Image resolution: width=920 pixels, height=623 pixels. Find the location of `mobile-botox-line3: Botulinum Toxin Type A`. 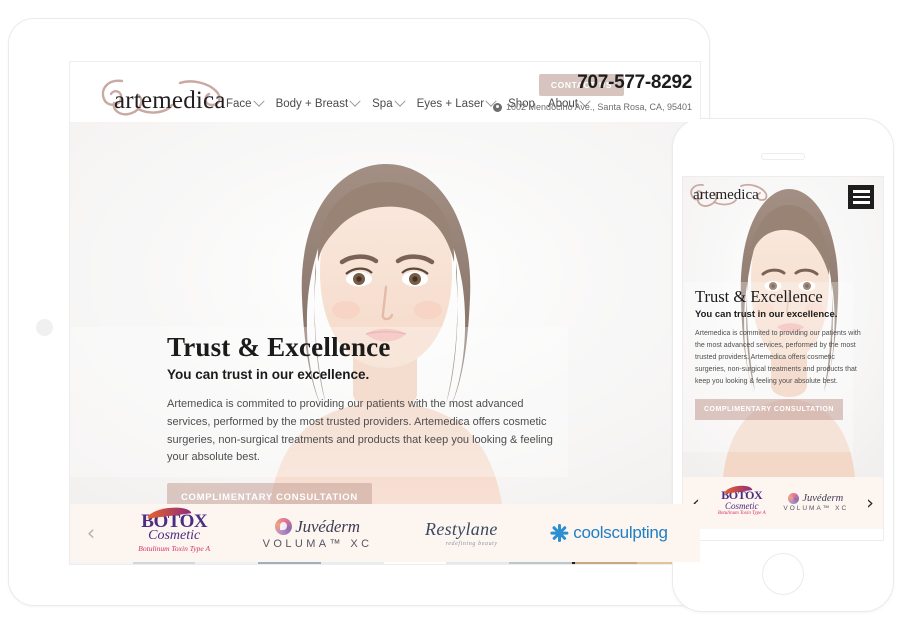

mobile-botox-line3: Botulinum Toxin Type A is located at coordinates (741, 513).